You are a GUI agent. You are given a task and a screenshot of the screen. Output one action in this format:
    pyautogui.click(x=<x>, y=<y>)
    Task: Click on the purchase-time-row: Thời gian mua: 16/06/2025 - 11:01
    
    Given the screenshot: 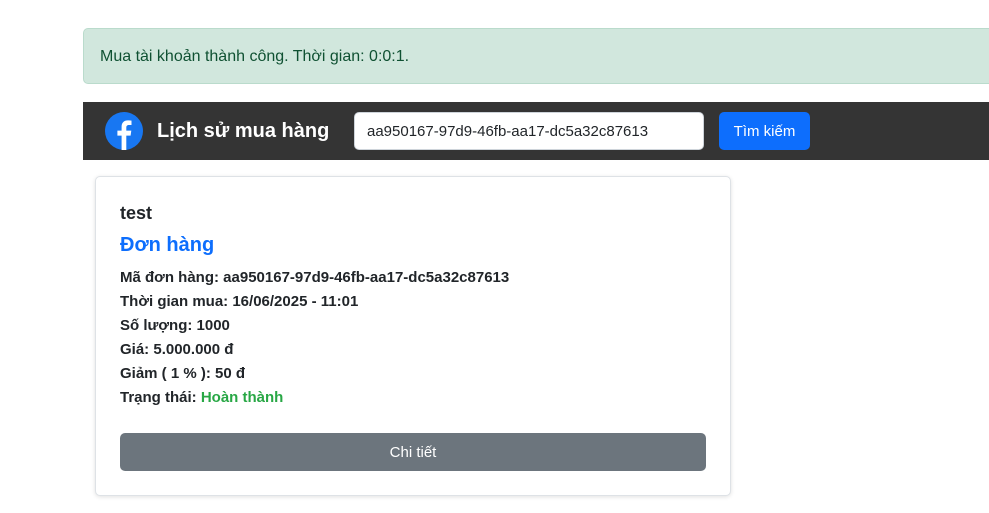 What is the action you would take?
    pyautogui.click(x=239, y=301)
    